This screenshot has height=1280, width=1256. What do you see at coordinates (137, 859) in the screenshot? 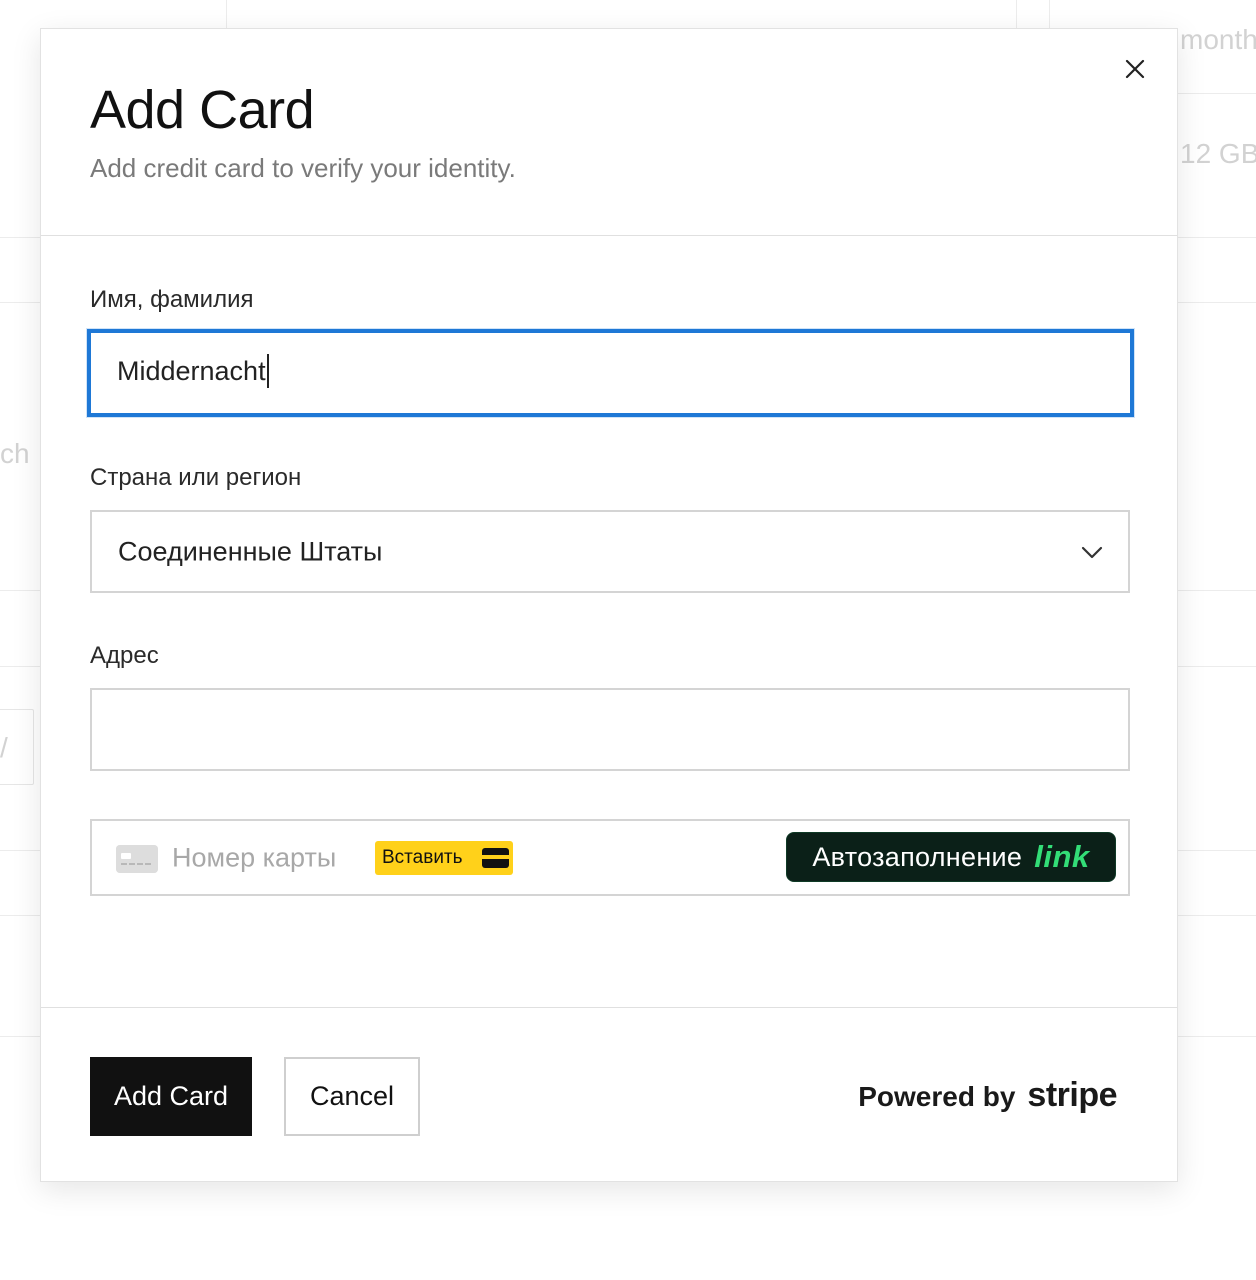
I see `credit-card-icon` at bounding box center [137, 859].